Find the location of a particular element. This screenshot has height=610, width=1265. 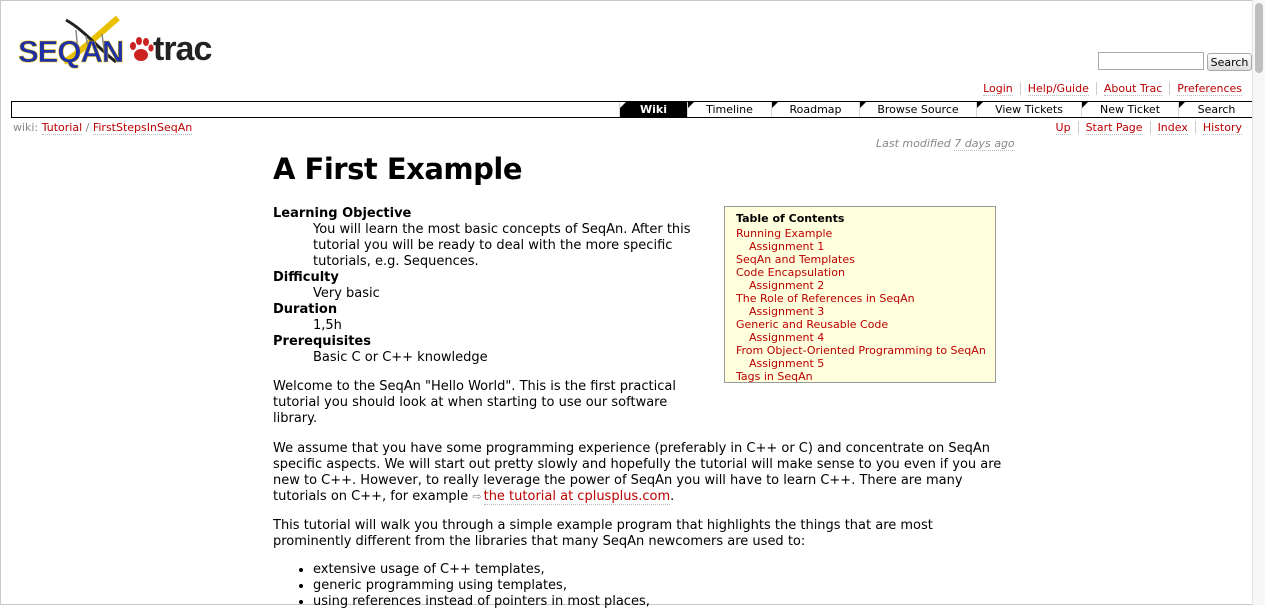

external-link-icon: ⇨ is located at coordinates (477, 496).